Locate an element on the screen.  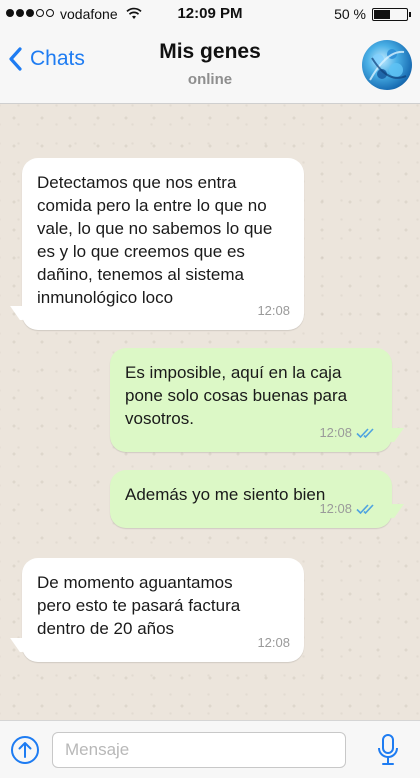
message-input is located at coordinates (199, 750).